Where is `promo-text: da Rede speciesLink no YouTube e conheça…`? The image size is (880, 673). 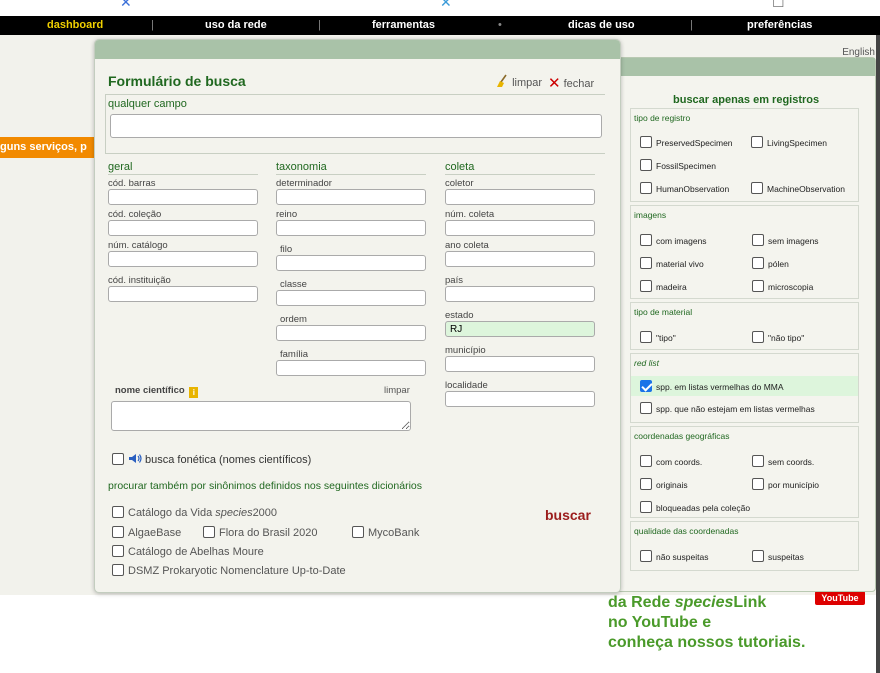
promo-text: da Rede speciesLink no YouTube e conheça… is located at coordinates (706, 623).